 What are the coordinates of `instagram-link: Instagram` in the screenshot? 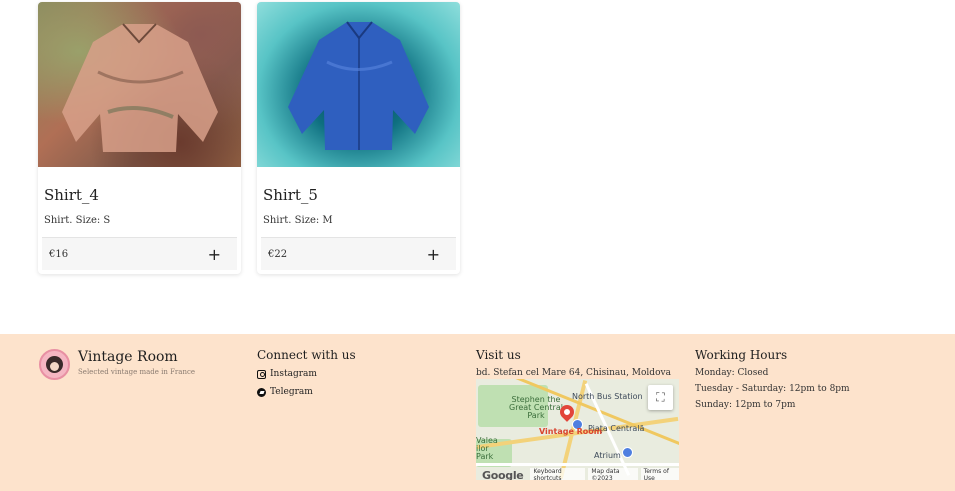 It's located at (306, 374).